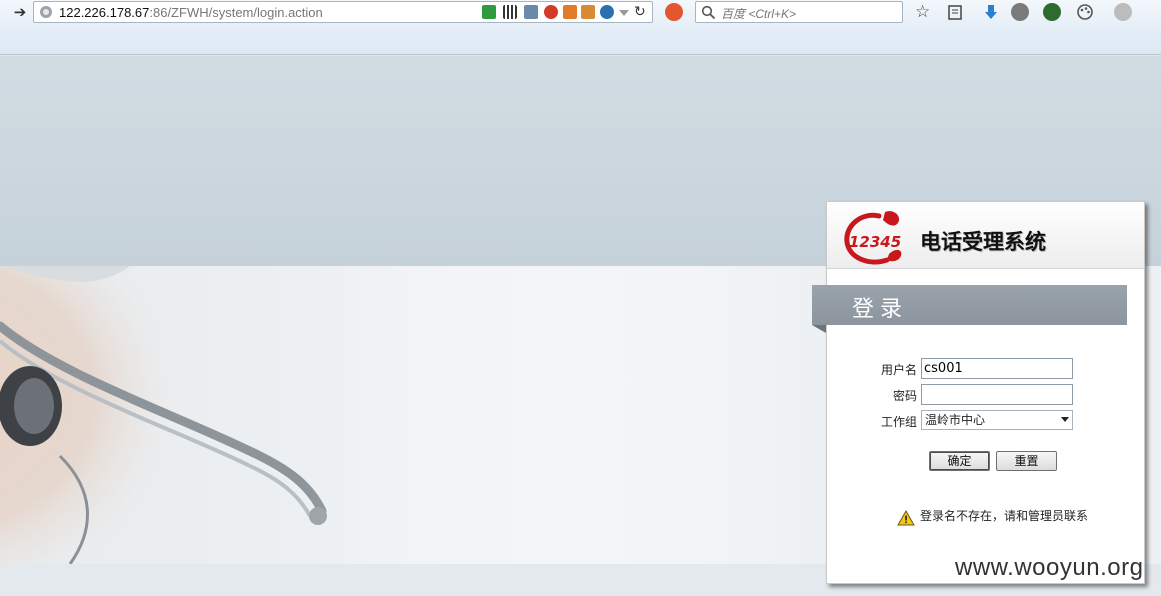  I want to click on adblock-icon, so click(674, 12).